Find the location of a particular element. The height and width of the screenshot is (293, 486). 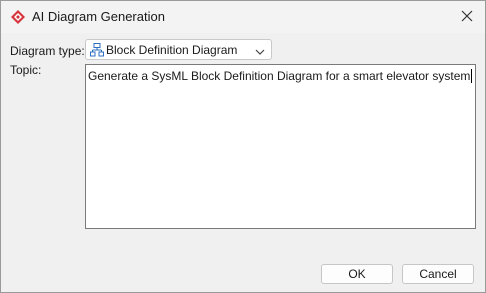

block-diagram-icon is located at coordinates (97, 50).